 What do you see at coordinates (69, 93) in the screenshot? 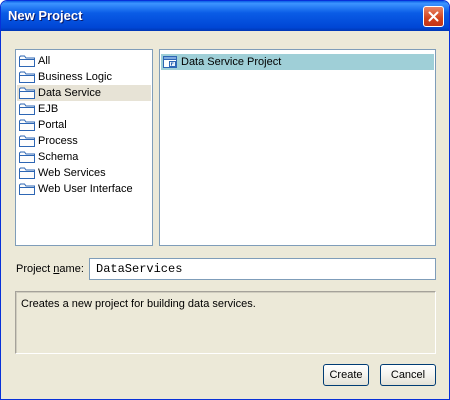
I see `category-label: Data Service` at bounding box center [69, 93].